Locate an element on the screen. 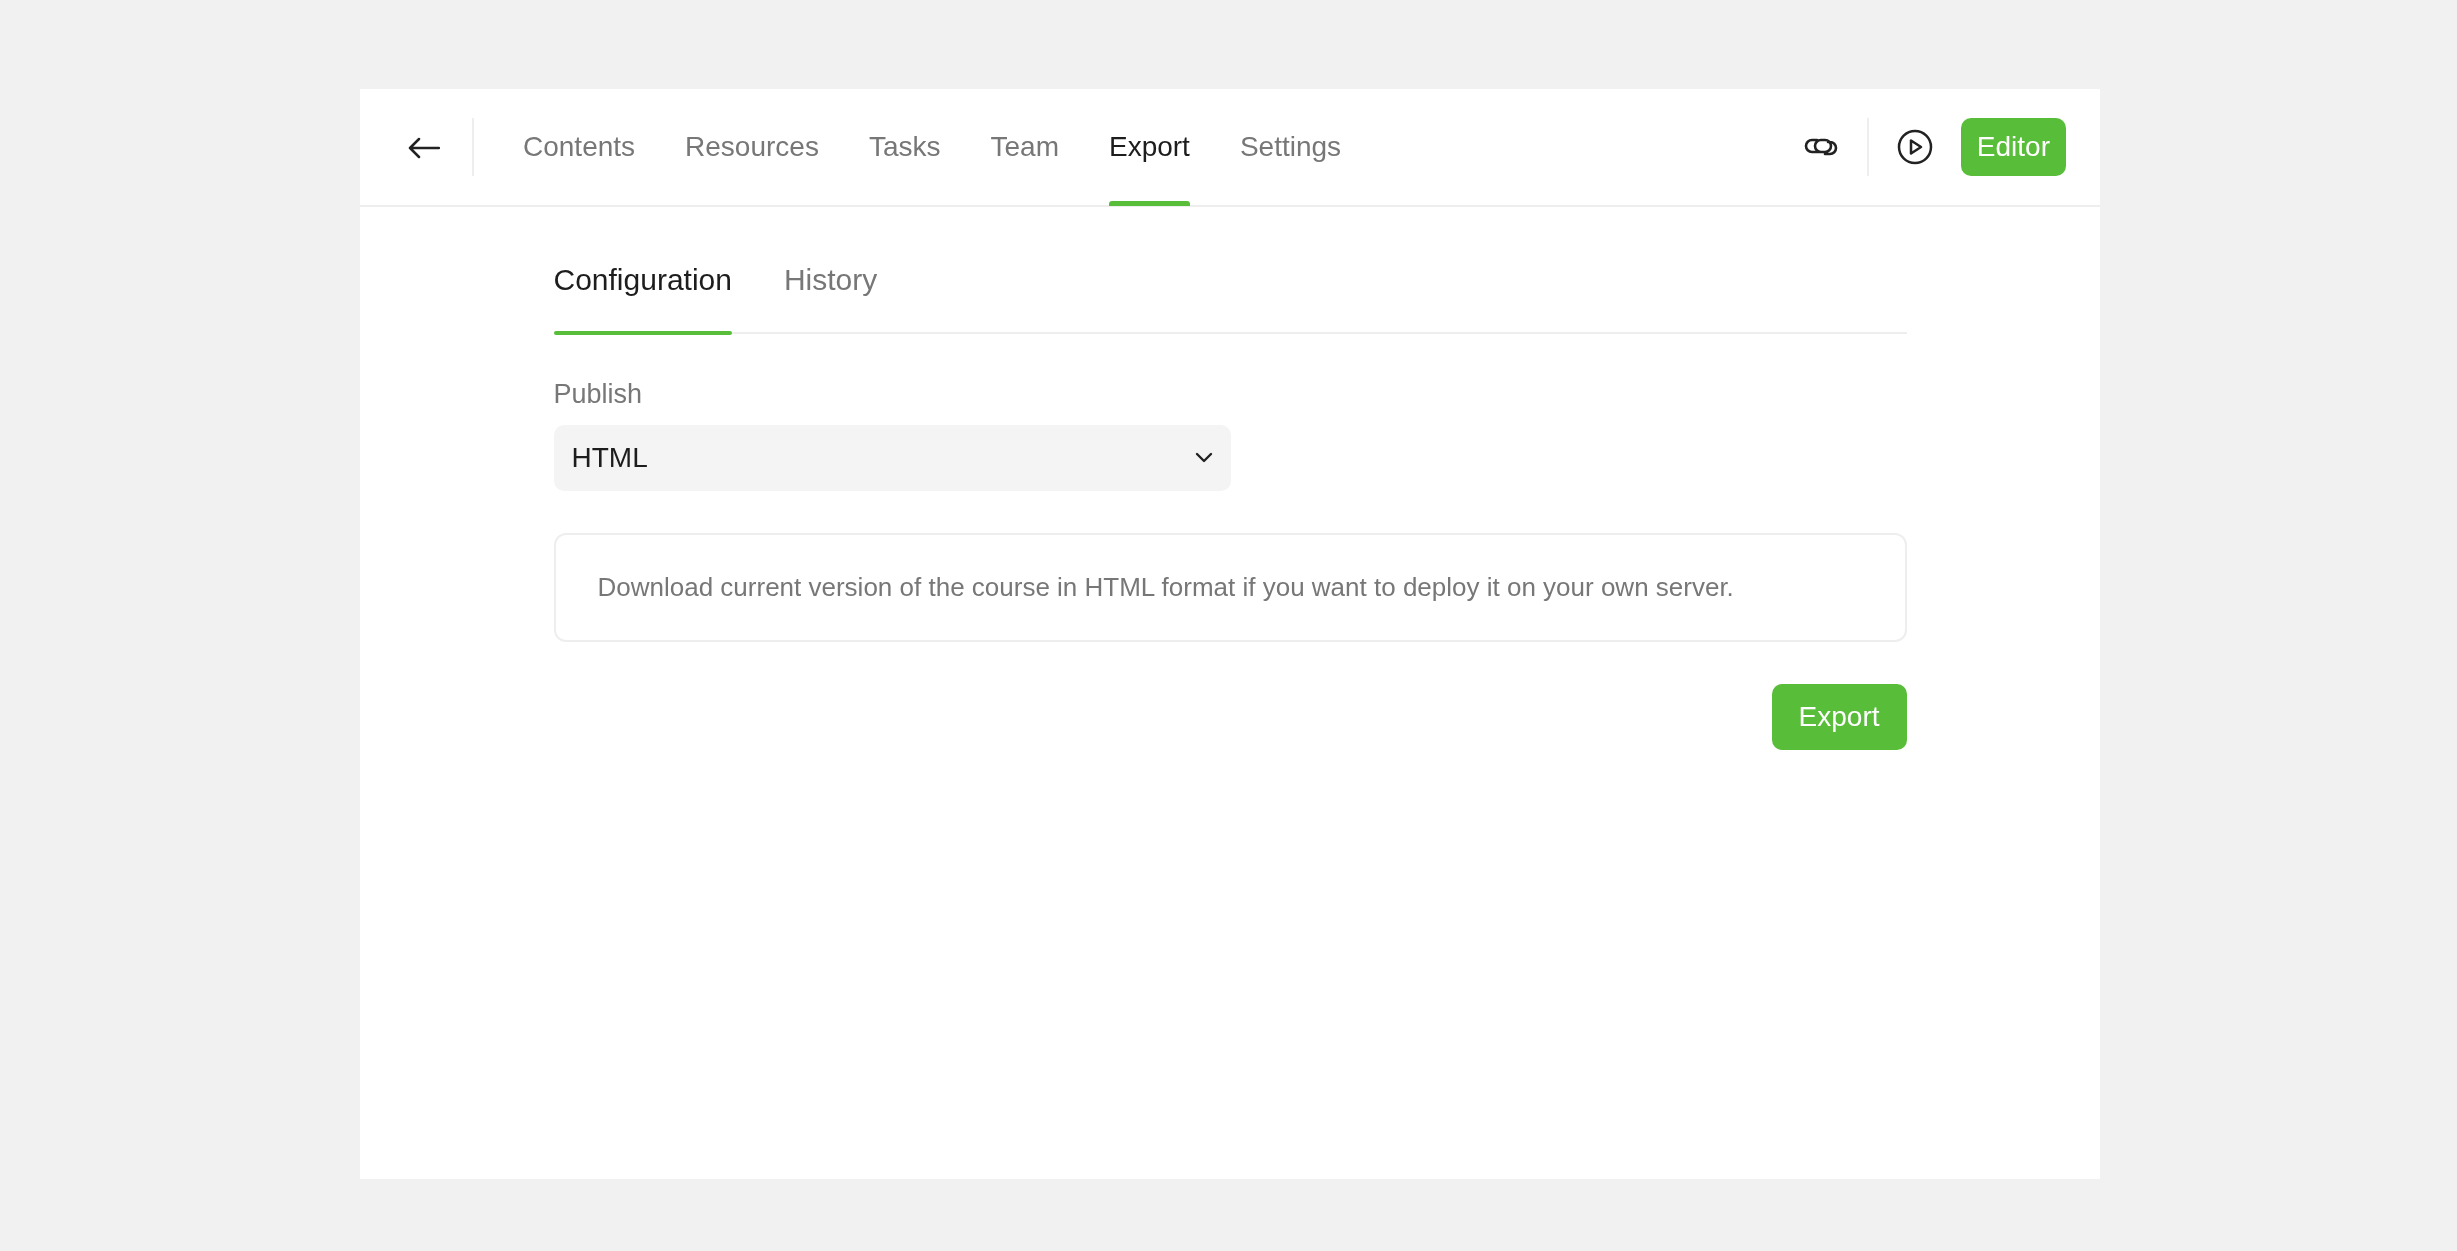 This screenshot has width=2457, height=1251. nav-tab: Contents is located at coordinates (579, 147).